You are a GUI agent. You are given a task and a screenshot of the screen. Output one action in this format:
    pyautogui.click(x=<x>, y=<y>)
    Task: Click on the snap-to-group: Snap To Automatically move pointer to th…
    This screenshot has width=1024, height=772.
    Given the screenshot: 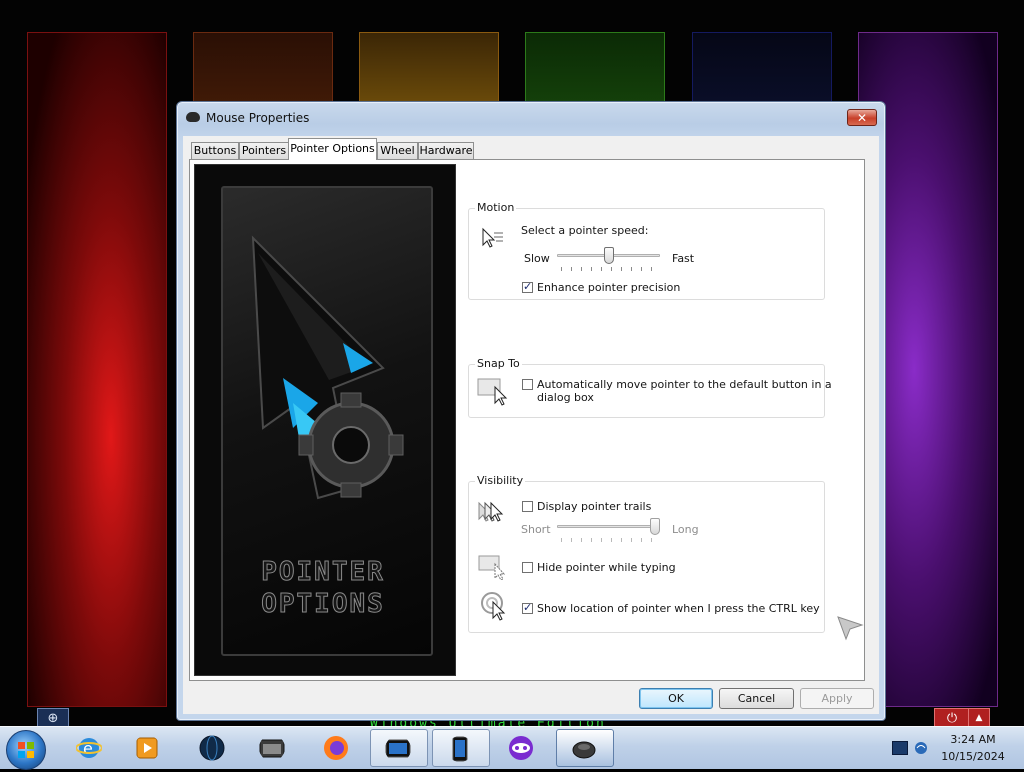 What is the action you would take?
    pyautogui.click(x=650, y=387)
    